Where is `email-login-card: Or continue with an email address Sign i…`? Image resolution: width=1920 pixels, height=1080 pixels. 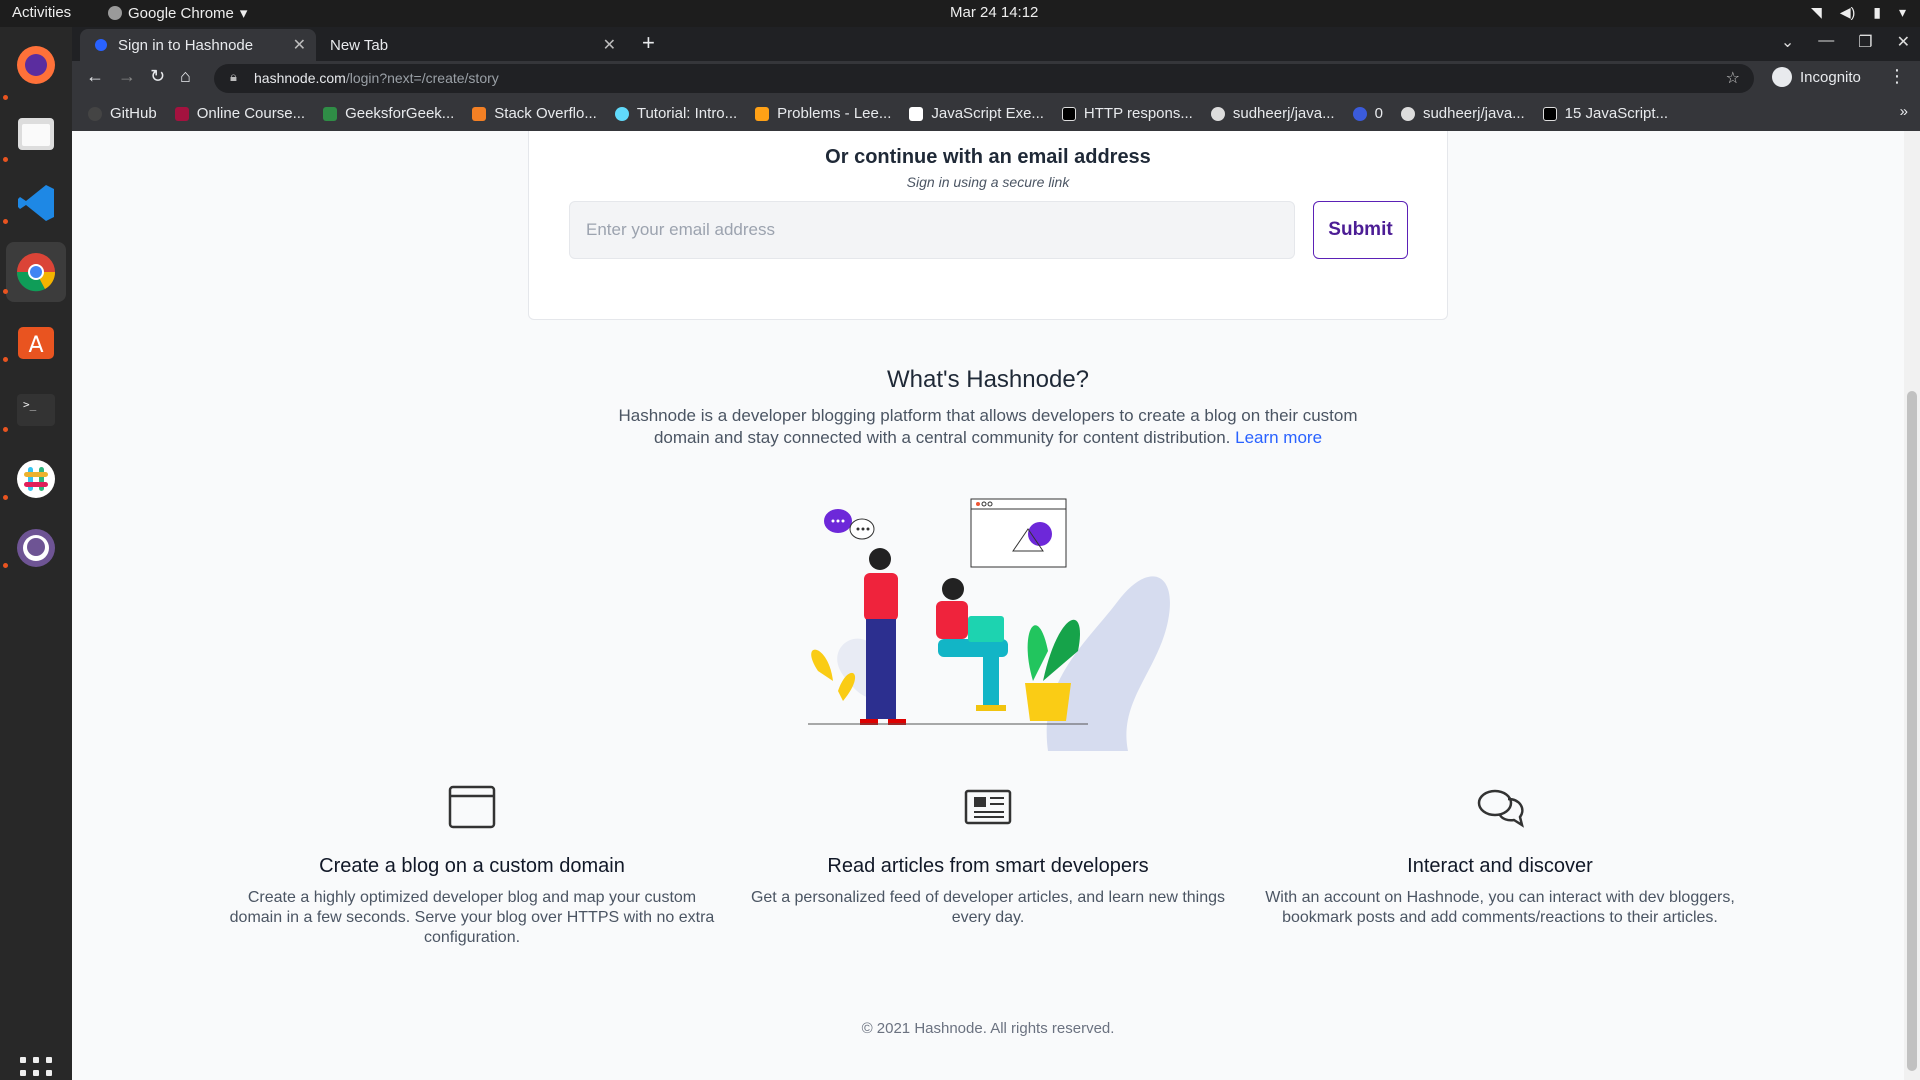
email-login-card: Or continue with an email address Sign i… is located at coordinates (988, 225).